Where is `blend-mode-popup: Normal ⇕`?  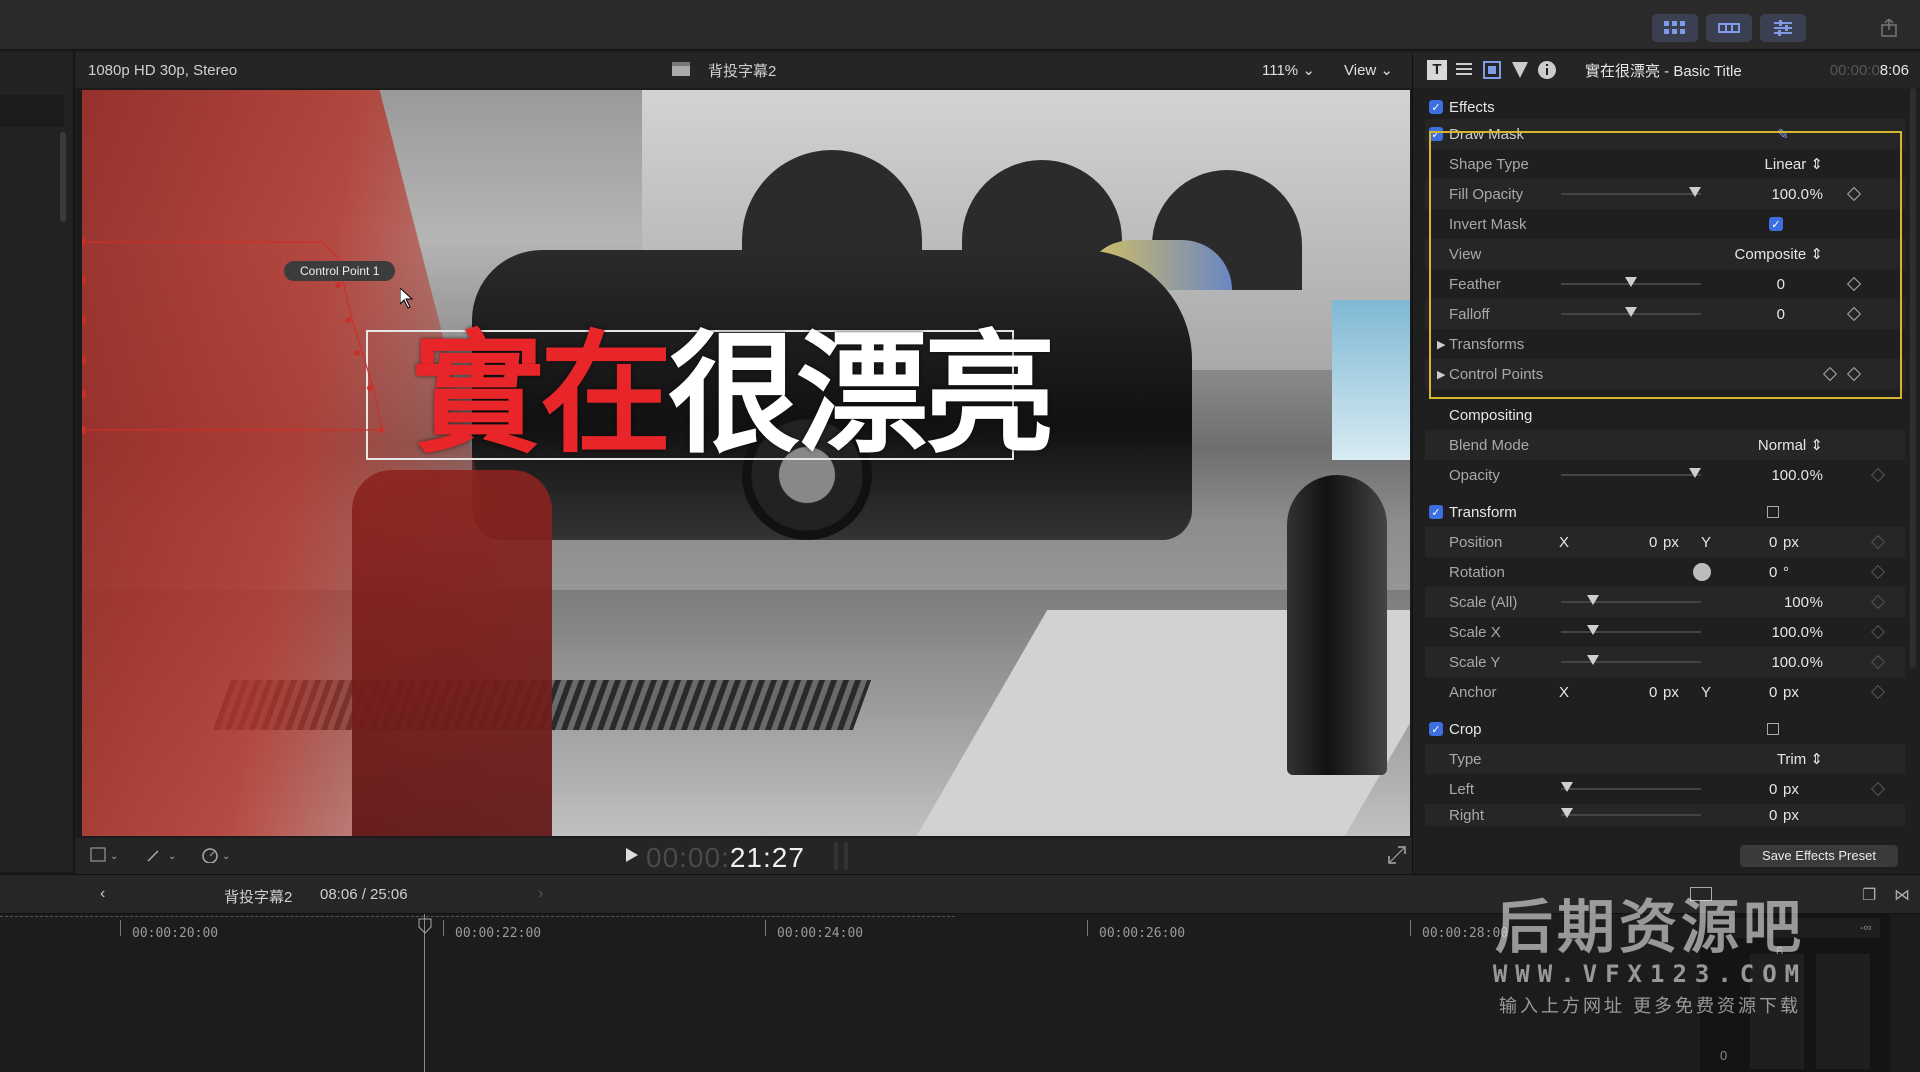
blend-mode-popup: Normal ⇕ is located at coordinates (1790, 445).